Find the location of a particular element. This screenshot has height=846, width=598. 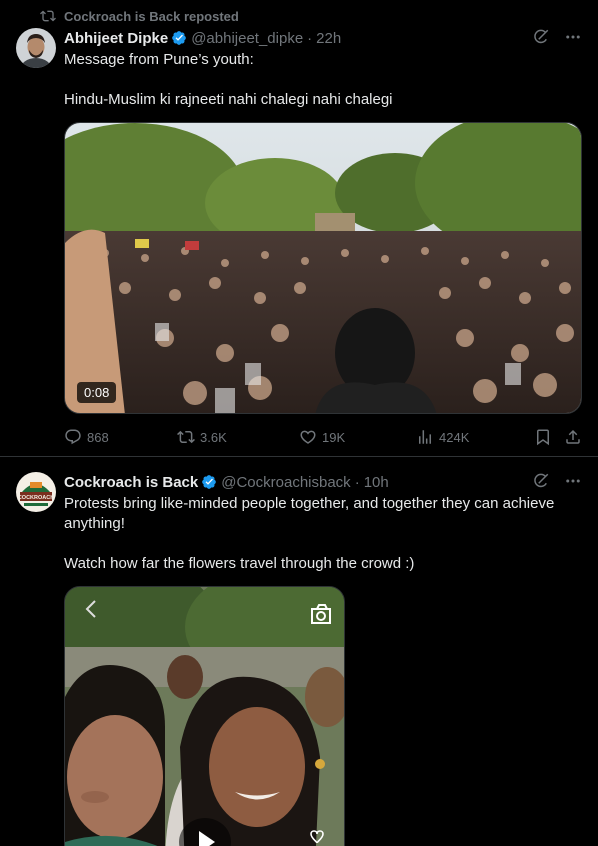

bookmark-icon is located at coordinates (543, 437).